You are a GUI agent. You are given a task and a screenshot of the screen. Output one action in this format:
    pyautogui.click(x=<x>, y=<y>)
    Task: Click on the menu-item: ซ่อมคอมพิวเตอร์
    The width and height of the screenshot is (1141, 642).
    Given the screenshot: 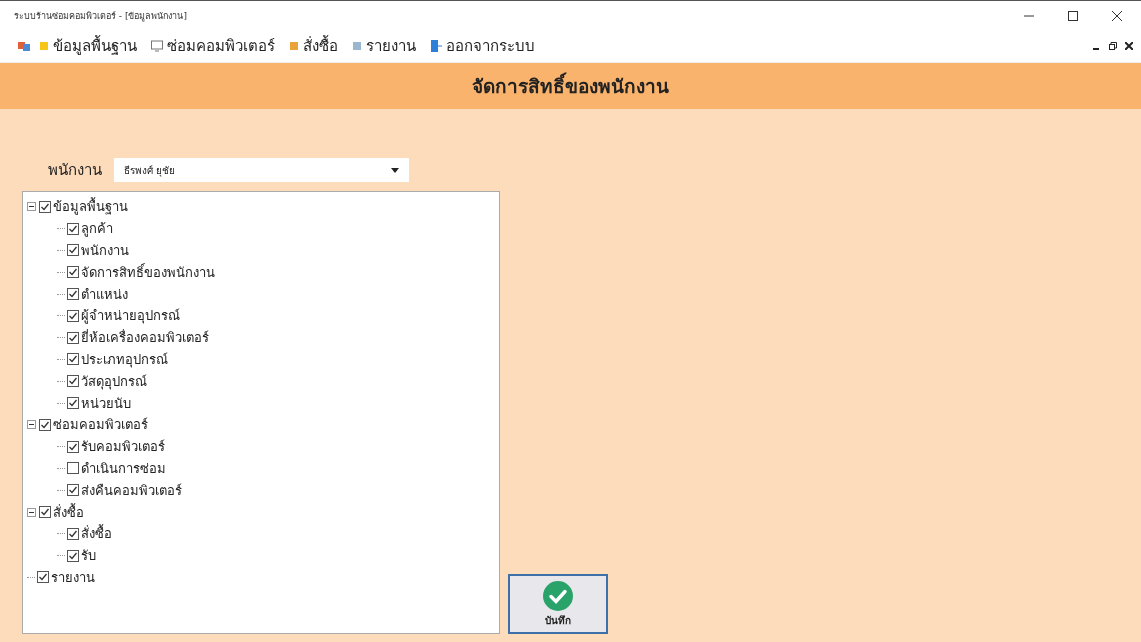 What is the action you would take?
    pyautogui.click(x=213, y=46)
    